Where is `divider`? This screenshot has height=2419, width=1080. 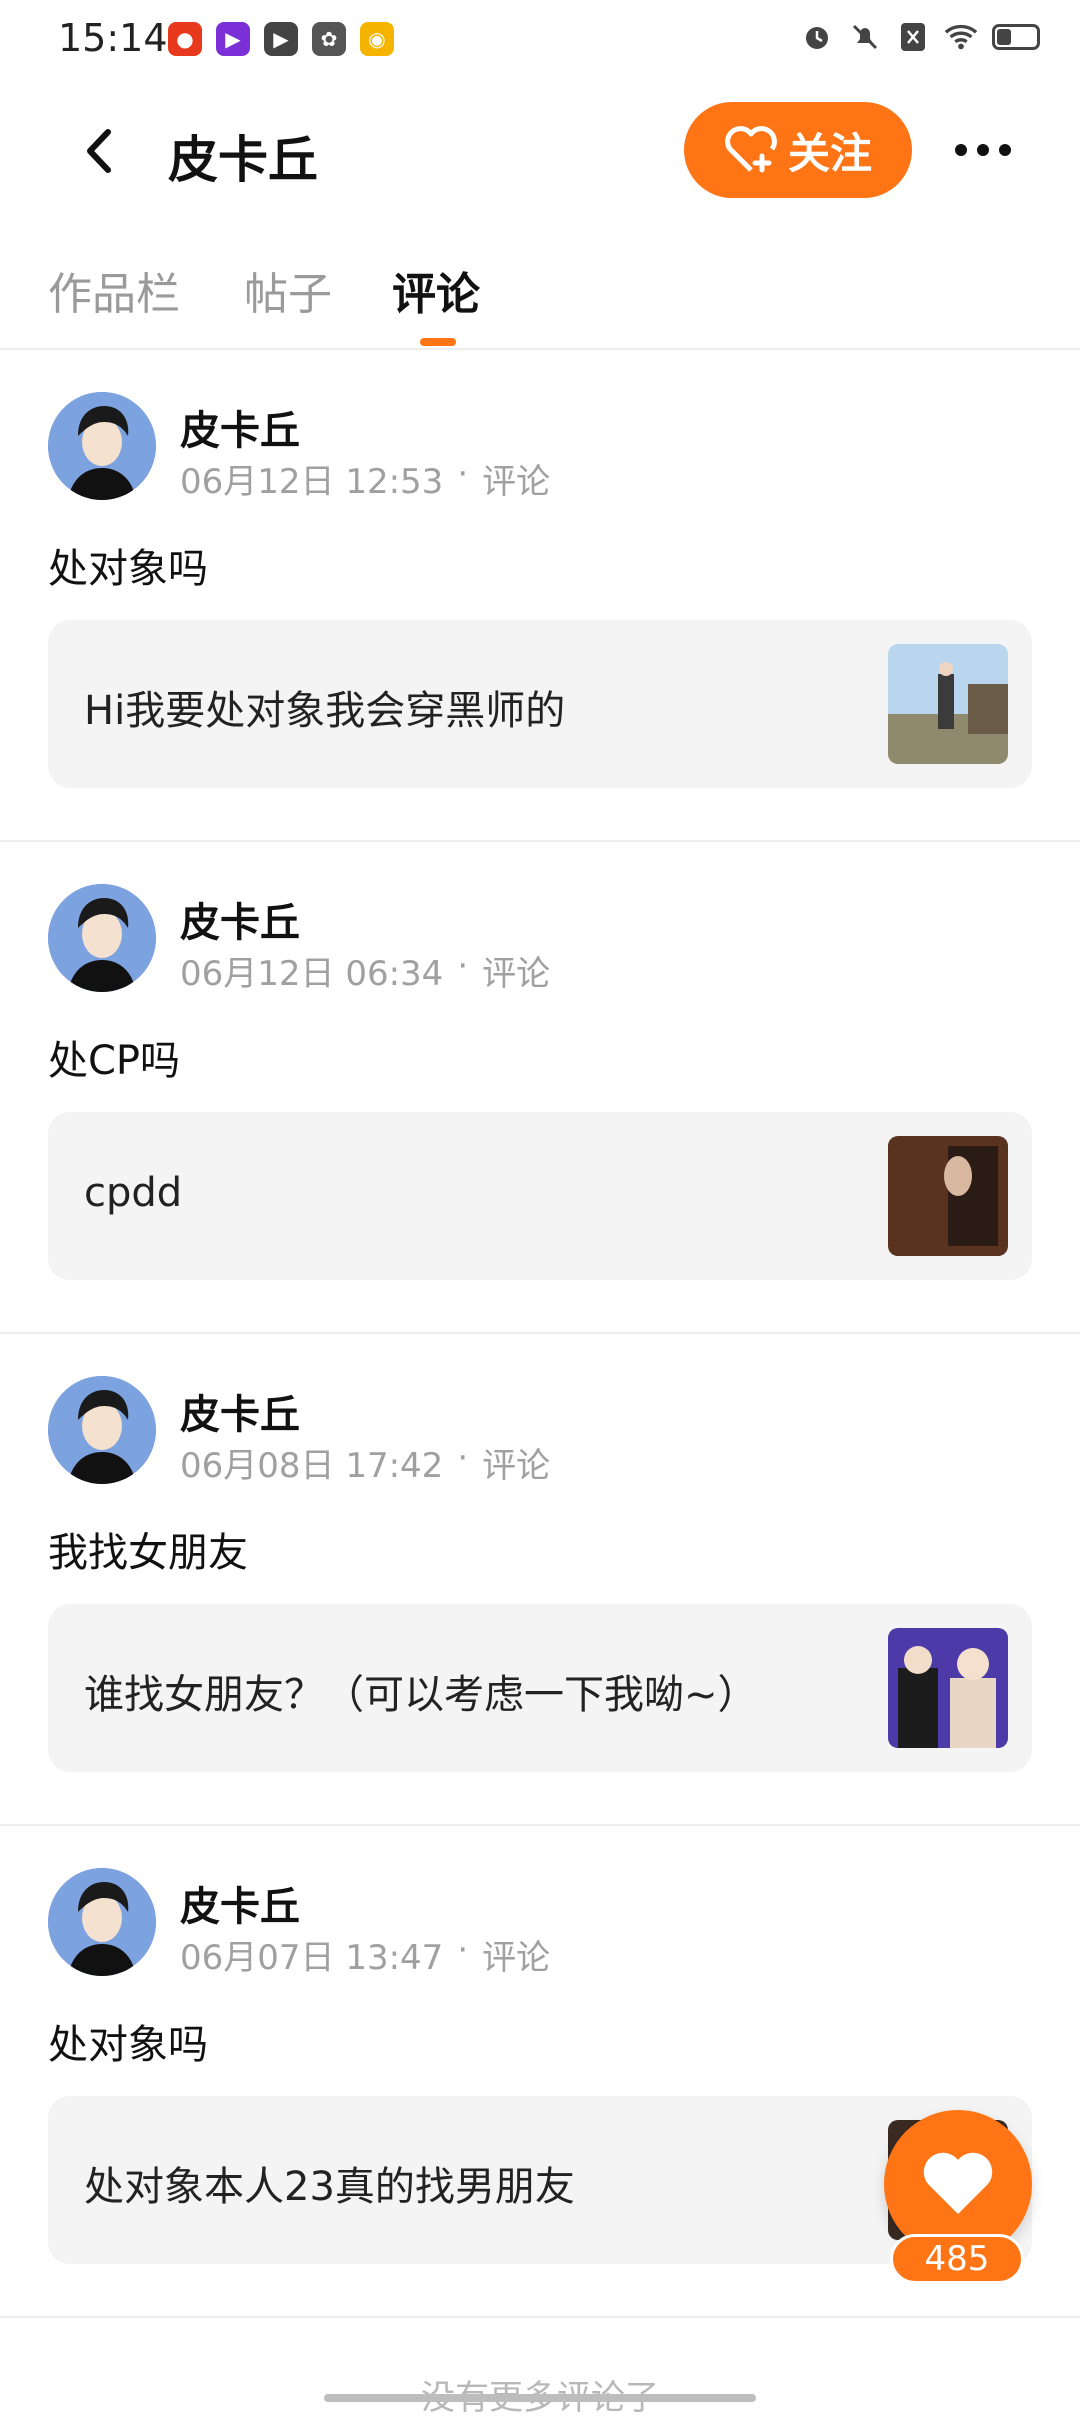 divider is located at coordinates (540, 2317).